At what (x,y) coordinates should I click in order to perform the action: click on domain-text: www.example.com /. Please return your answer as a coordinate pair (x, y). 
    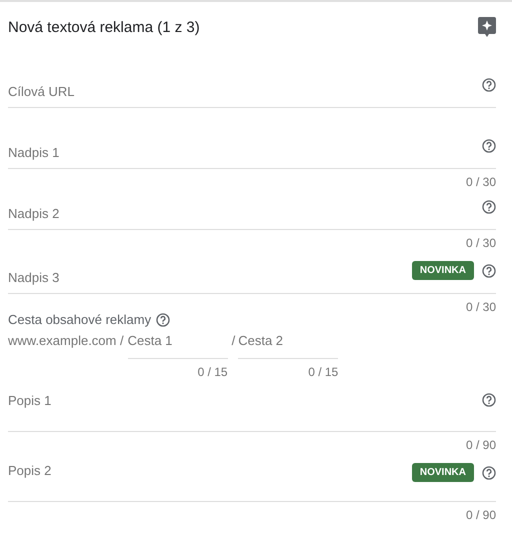
    Looking at the image, I should click on (66, 341).